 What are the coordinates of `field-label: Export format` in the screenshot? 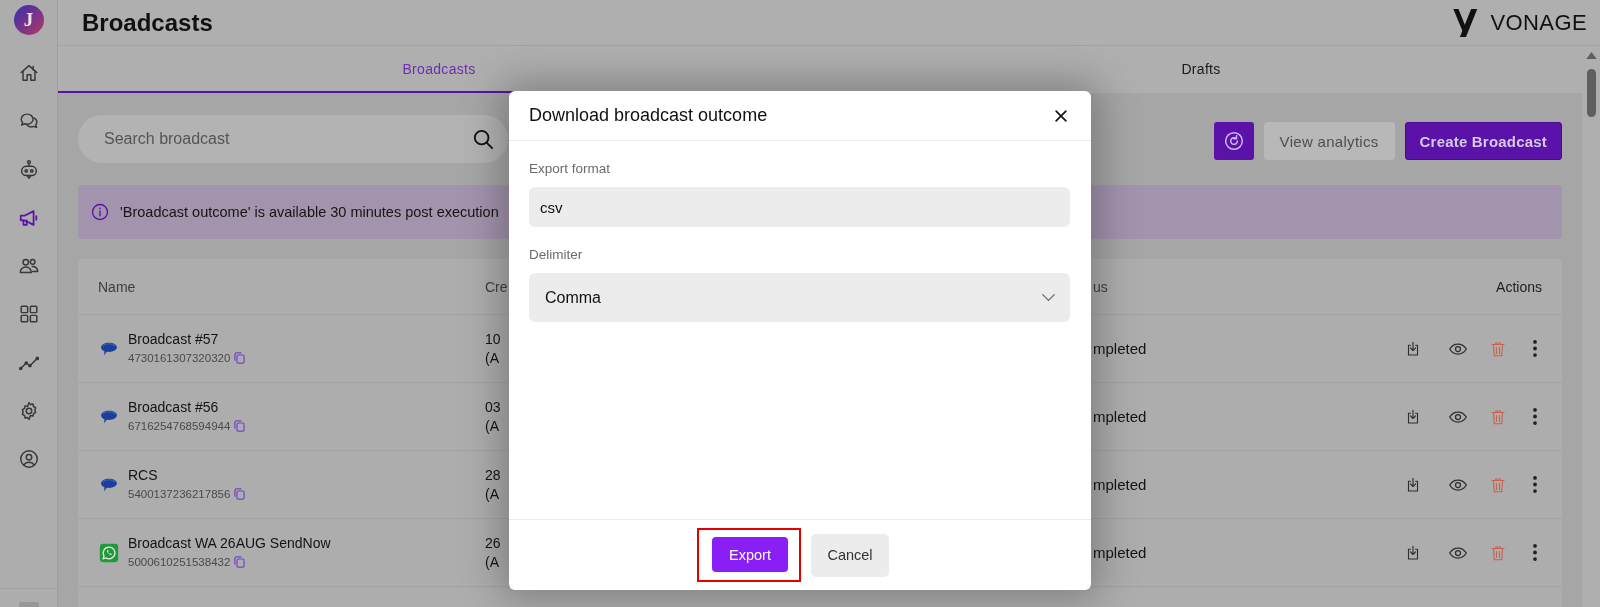 It's located at (570, 168).